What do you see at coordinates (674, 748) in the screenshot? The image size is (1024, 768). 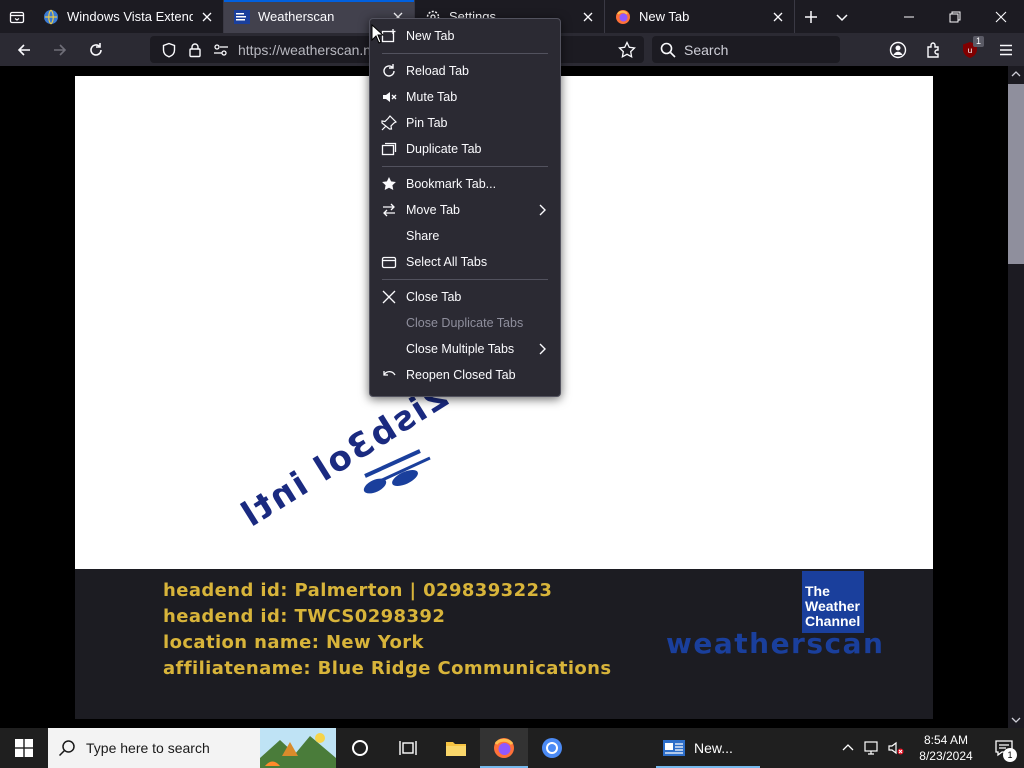 I see `news-app-icon` at bounding box center [674, 748].